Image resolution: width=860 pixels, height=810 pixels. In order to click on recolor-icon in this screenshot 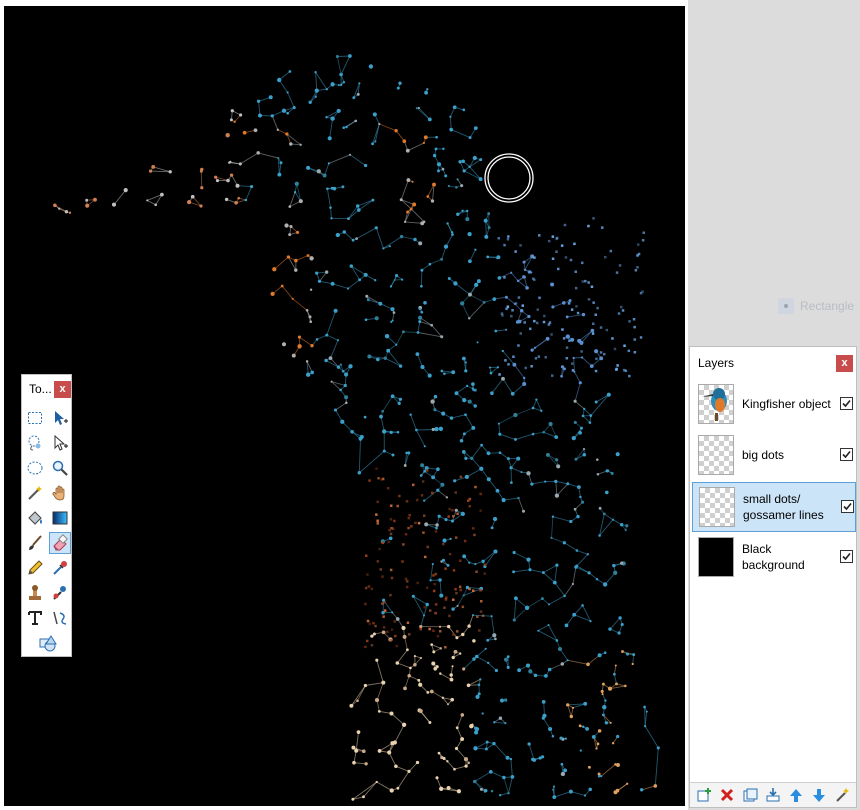, I will do `click(59, 593)`.